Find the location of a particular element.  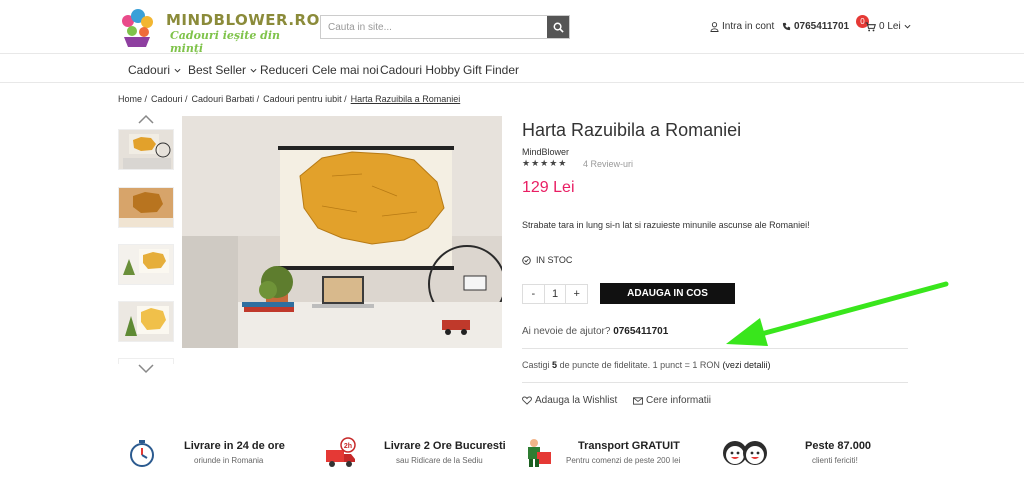

cart-total: 0 Lei is located at coordinates (890, 26).